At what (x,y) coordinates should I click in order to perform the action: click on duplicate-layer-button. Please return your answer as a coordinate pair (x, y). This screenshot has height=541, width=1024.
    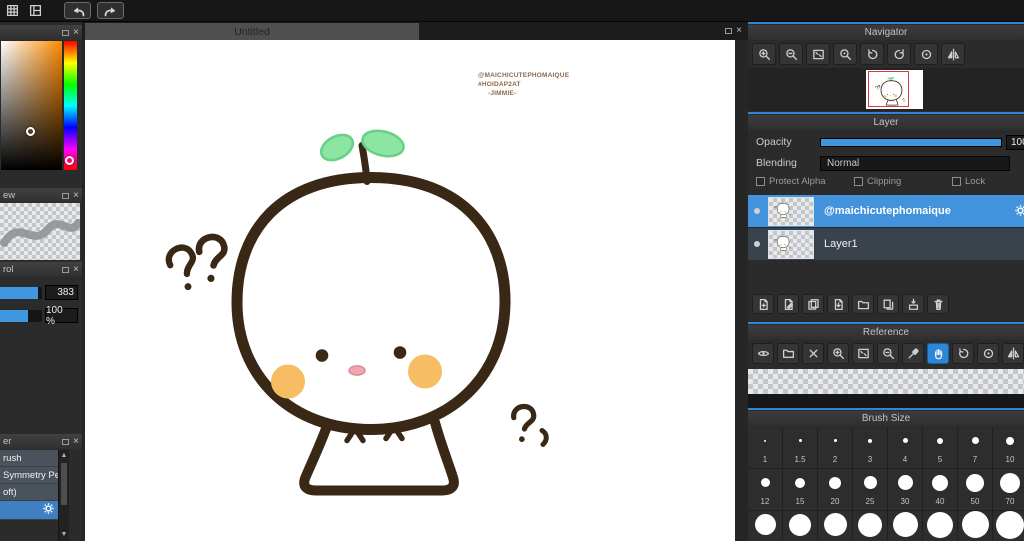
    Looking at the image, I should click on (813, 304).